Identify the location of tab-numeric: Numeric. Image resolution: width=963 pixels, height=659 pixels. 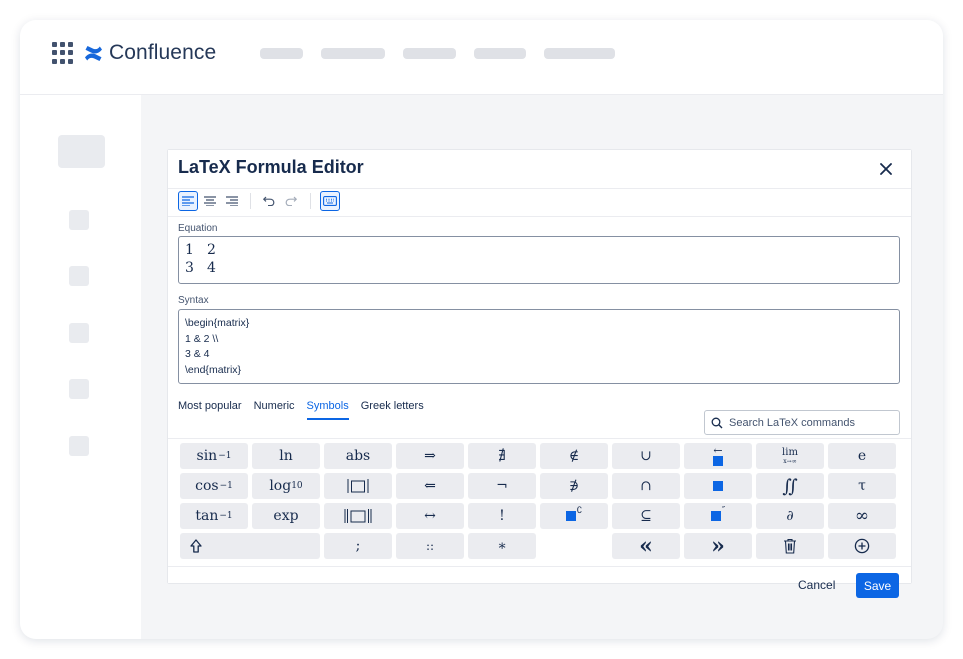
(274, 409).